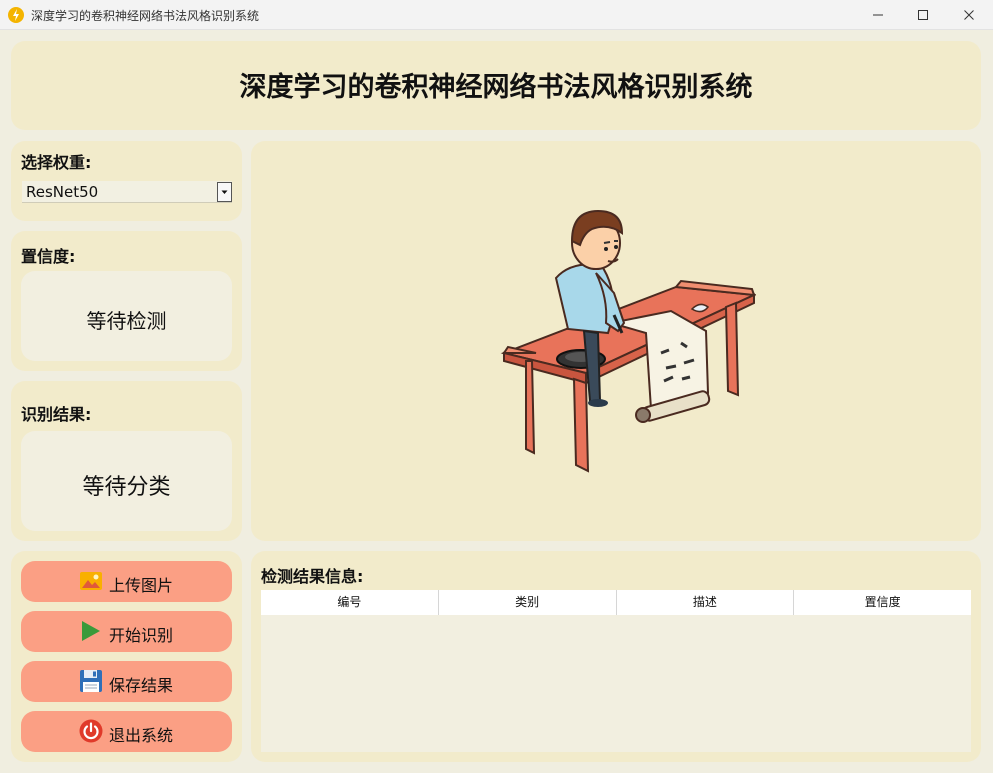 This screenshot has width=993, height=773. I want to click on close-icon, so click(969, 15).